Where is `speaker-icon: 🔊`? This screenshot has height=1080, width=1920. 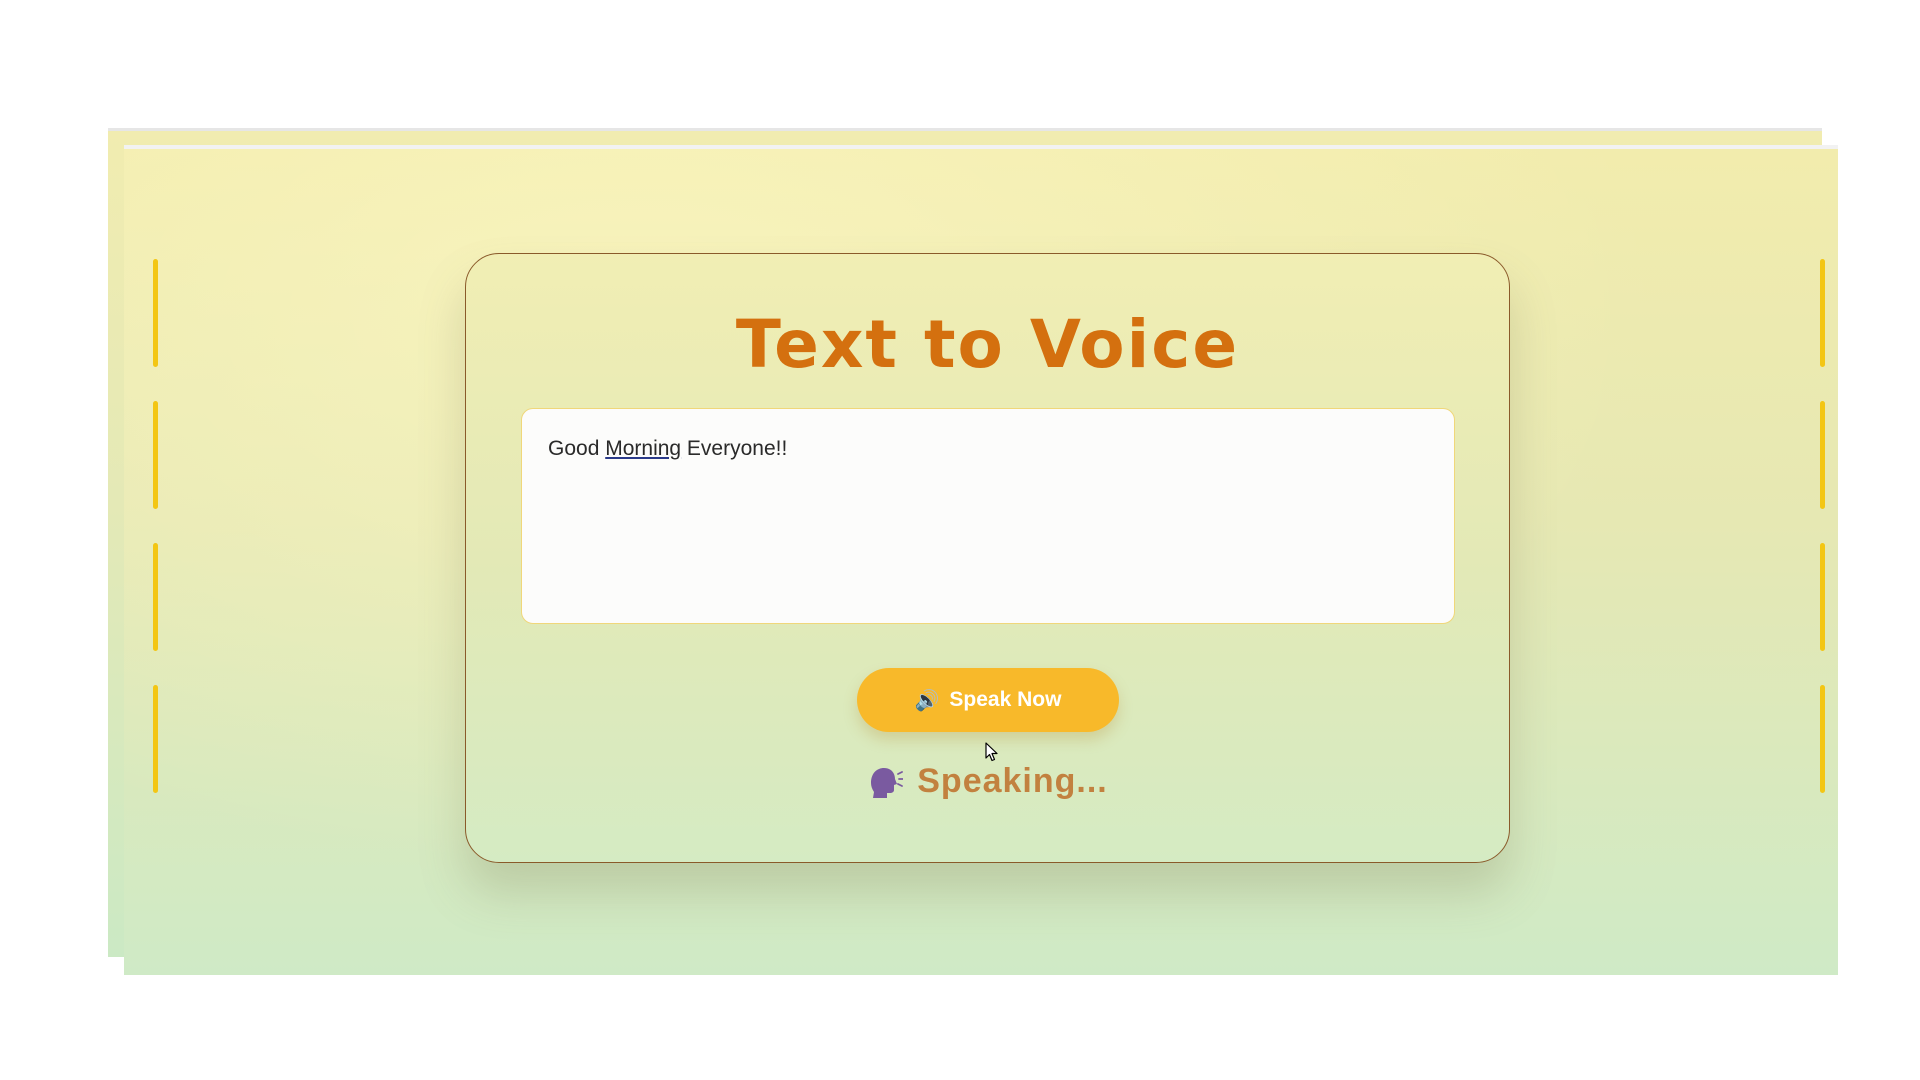 speaker-icon: 🔊 is located at coordinates (927, 700).